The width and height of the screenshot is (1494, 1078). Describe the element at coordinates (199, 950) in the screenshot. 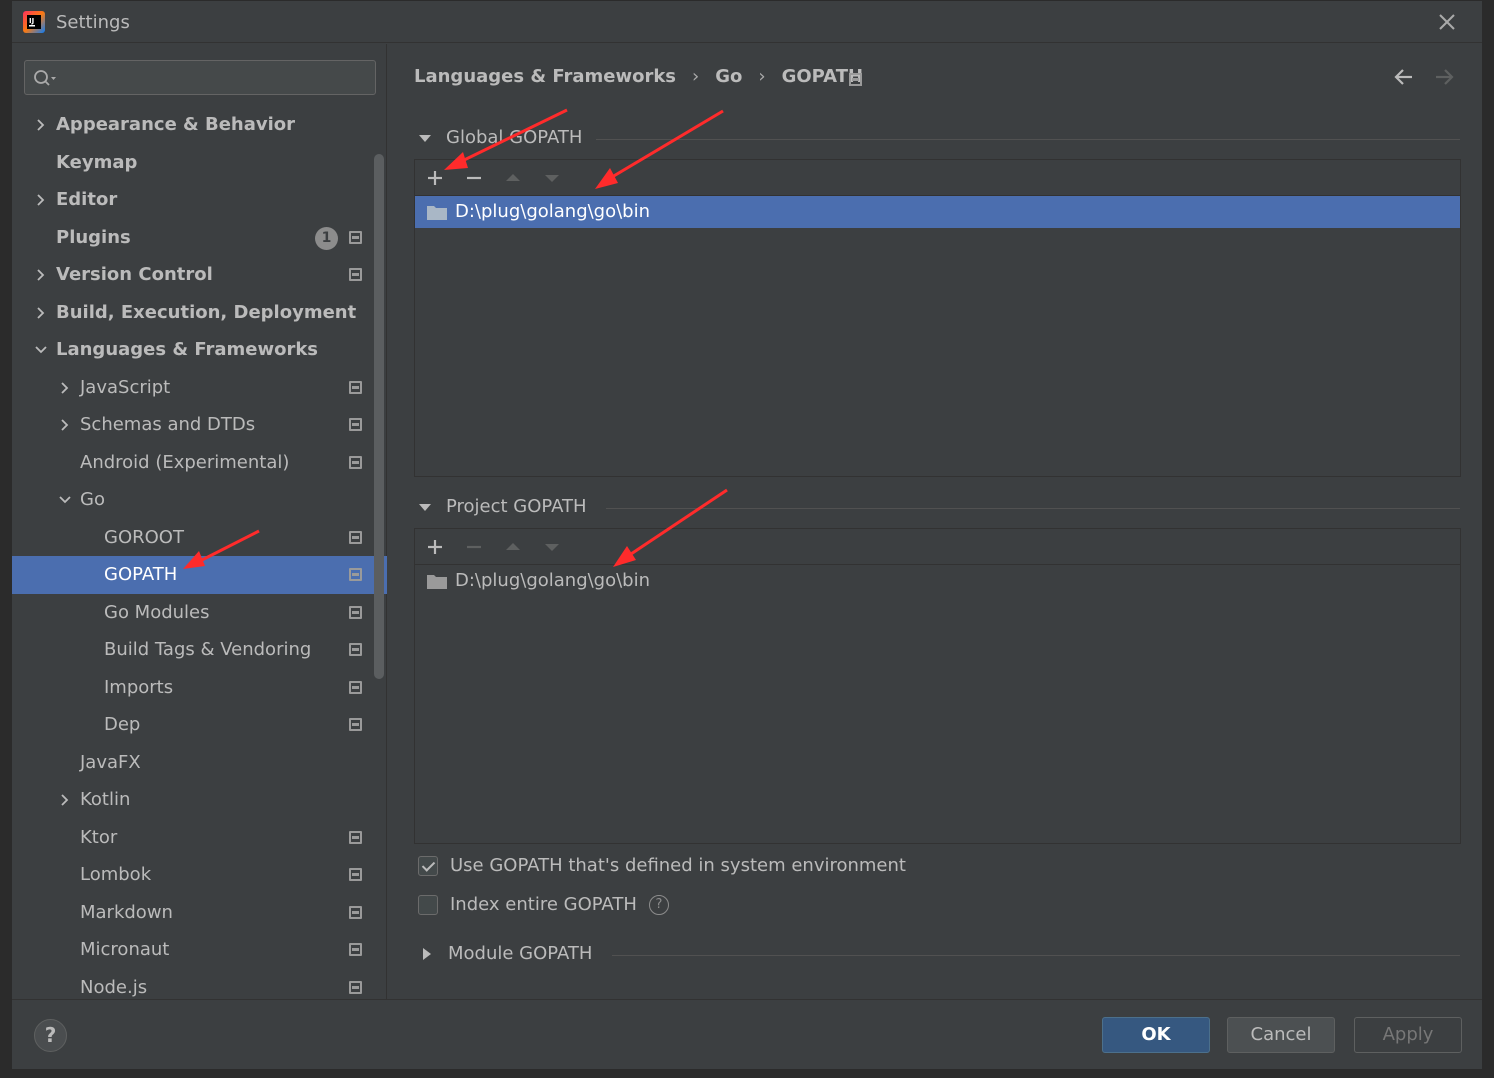

I see `sidebar-item-micronaut: Micronaut` at that location.